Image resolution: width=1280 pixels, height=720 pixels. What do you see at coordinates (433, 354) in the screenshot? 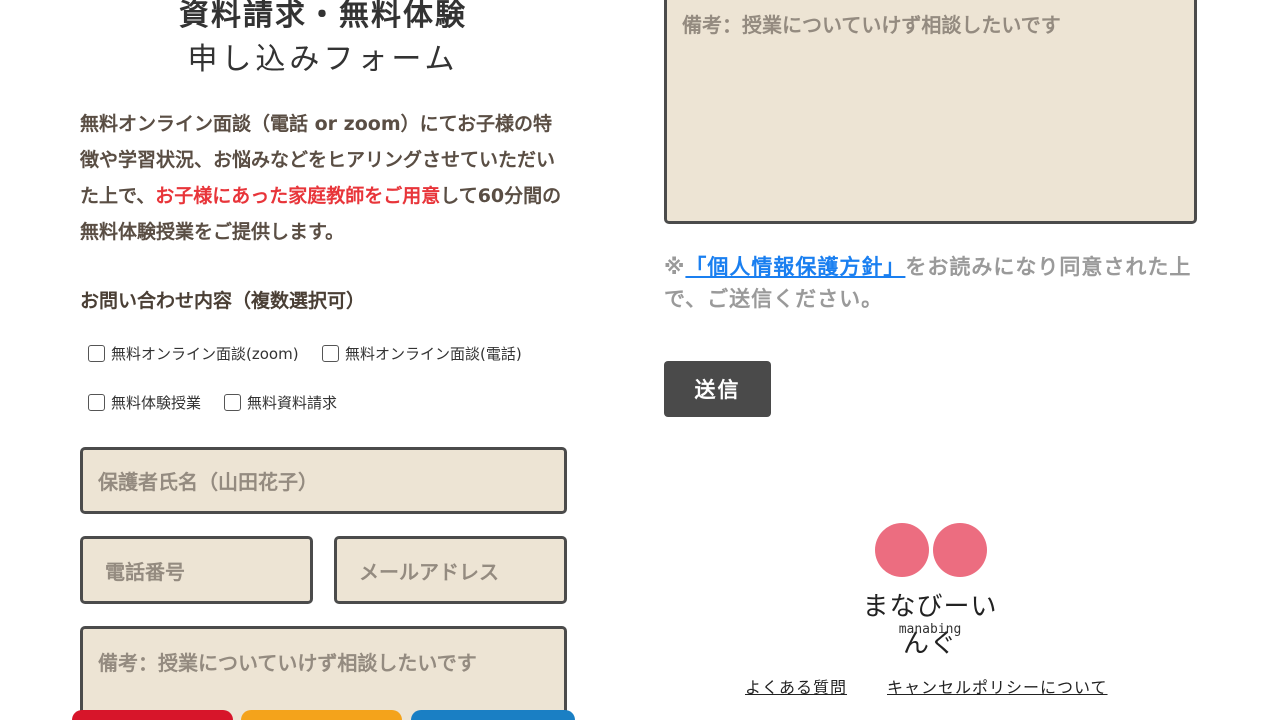
I see `checkbox-label: 無料オンライン面談(電話)` at bounding box center [433, 354].